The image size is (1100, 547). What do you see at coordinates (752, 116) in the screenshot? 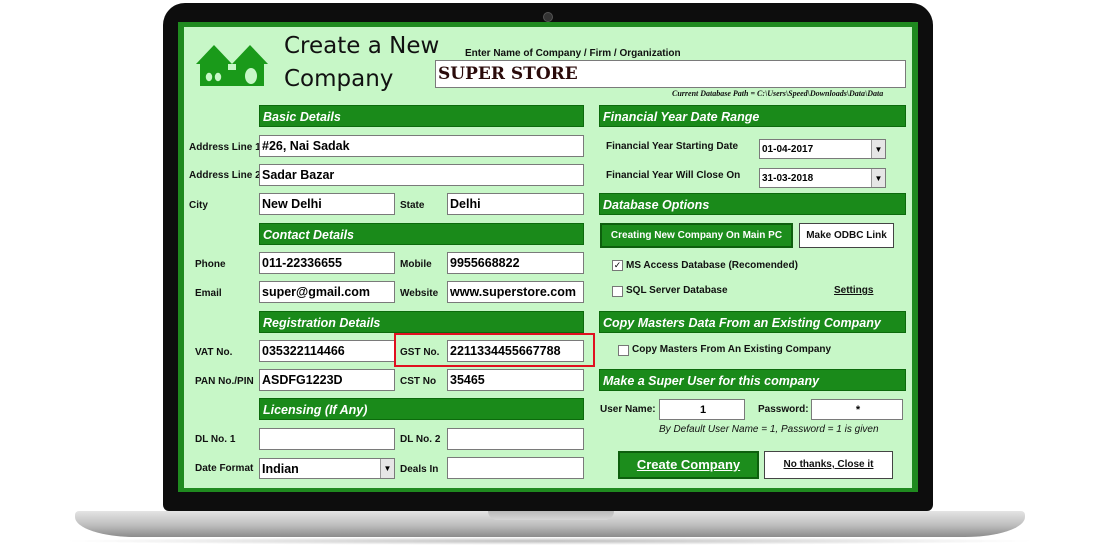
I see `section-financial-year: Financial Year Date Range` at bounding box center [752, 116].